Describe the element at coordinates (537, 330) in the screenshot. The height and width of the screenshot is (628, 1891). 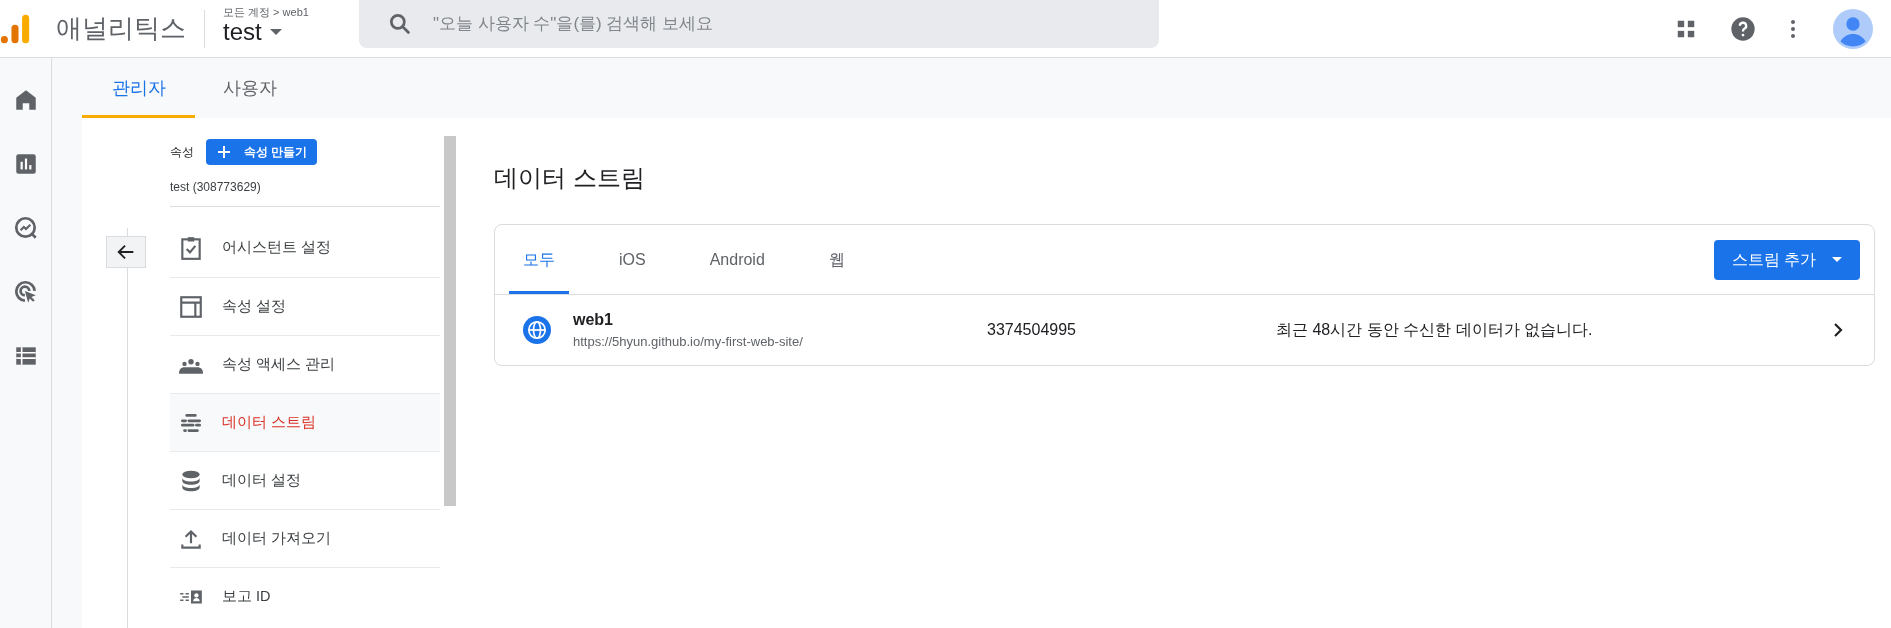
I see `globe-icon` at that location.